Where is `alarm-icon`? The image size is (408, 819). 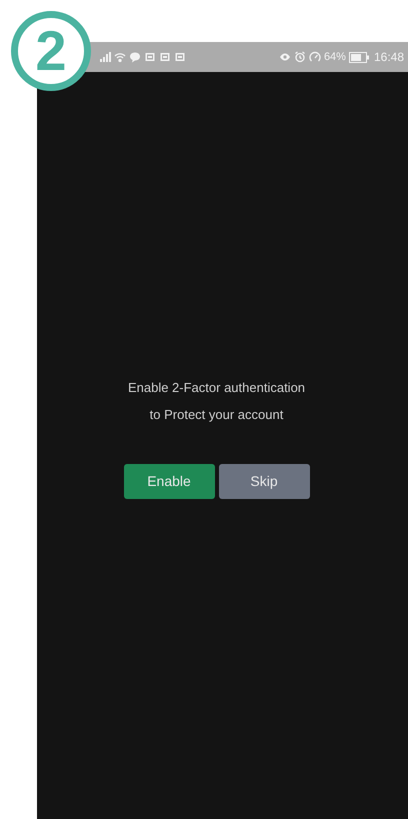 alarm-icon is located at coordinates (300, 57).